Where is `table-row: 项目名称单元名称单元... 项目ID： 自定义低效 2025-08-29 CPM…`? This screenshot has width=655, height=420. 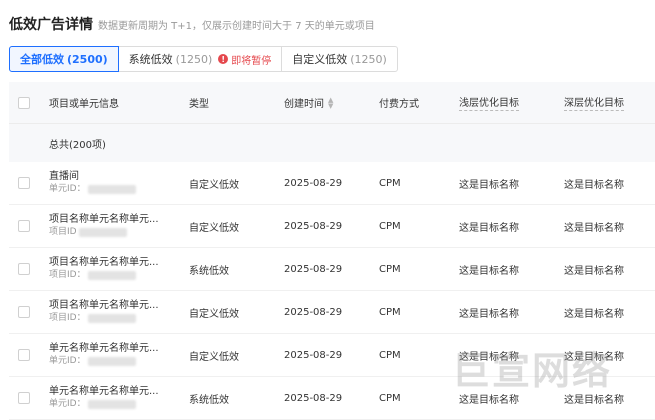 table-row: 项目名称单元名称单元... 项目ID： 自定义低效 2025-08-29 CPM… is located at coordinates (332, 312).